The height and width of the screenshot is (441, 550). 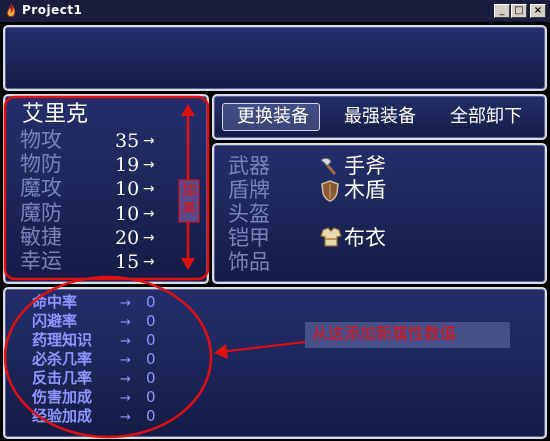 What do you see at coordinates (249, 166) in the screenshot?
I see `equip-slot-label: 武器` at bounding box center [249, 166].